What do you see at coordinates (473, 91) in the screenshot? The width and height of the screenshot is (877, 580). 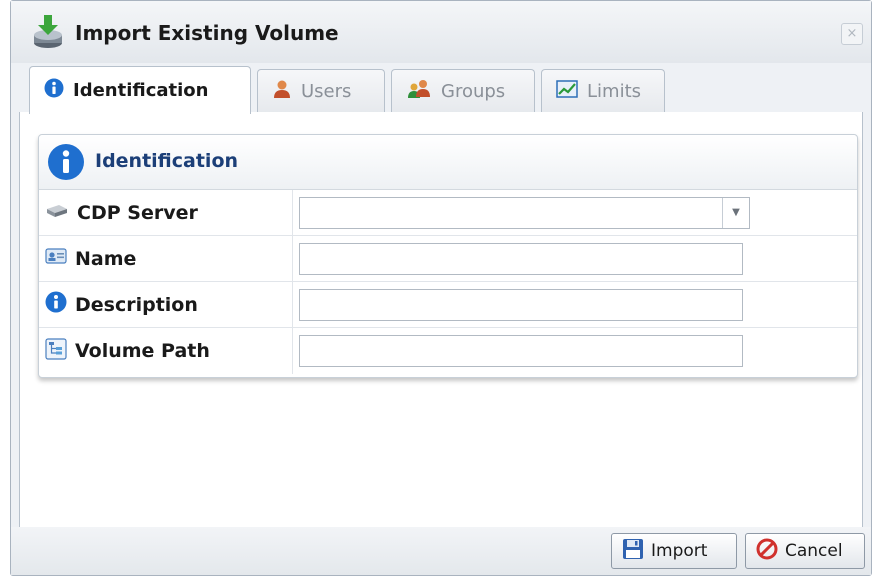 I see `tab-label: Groups` at bounding box center [473, 91].